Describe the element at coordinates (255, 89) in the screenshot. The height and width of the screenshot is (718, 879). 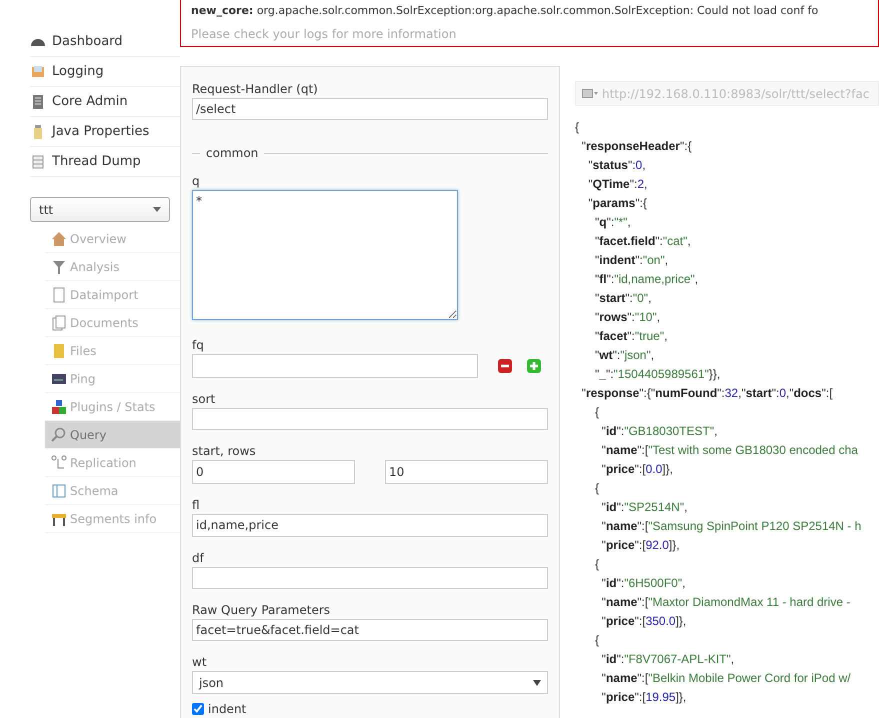
I see `field-label: Request-Handler (qt)` at that location.